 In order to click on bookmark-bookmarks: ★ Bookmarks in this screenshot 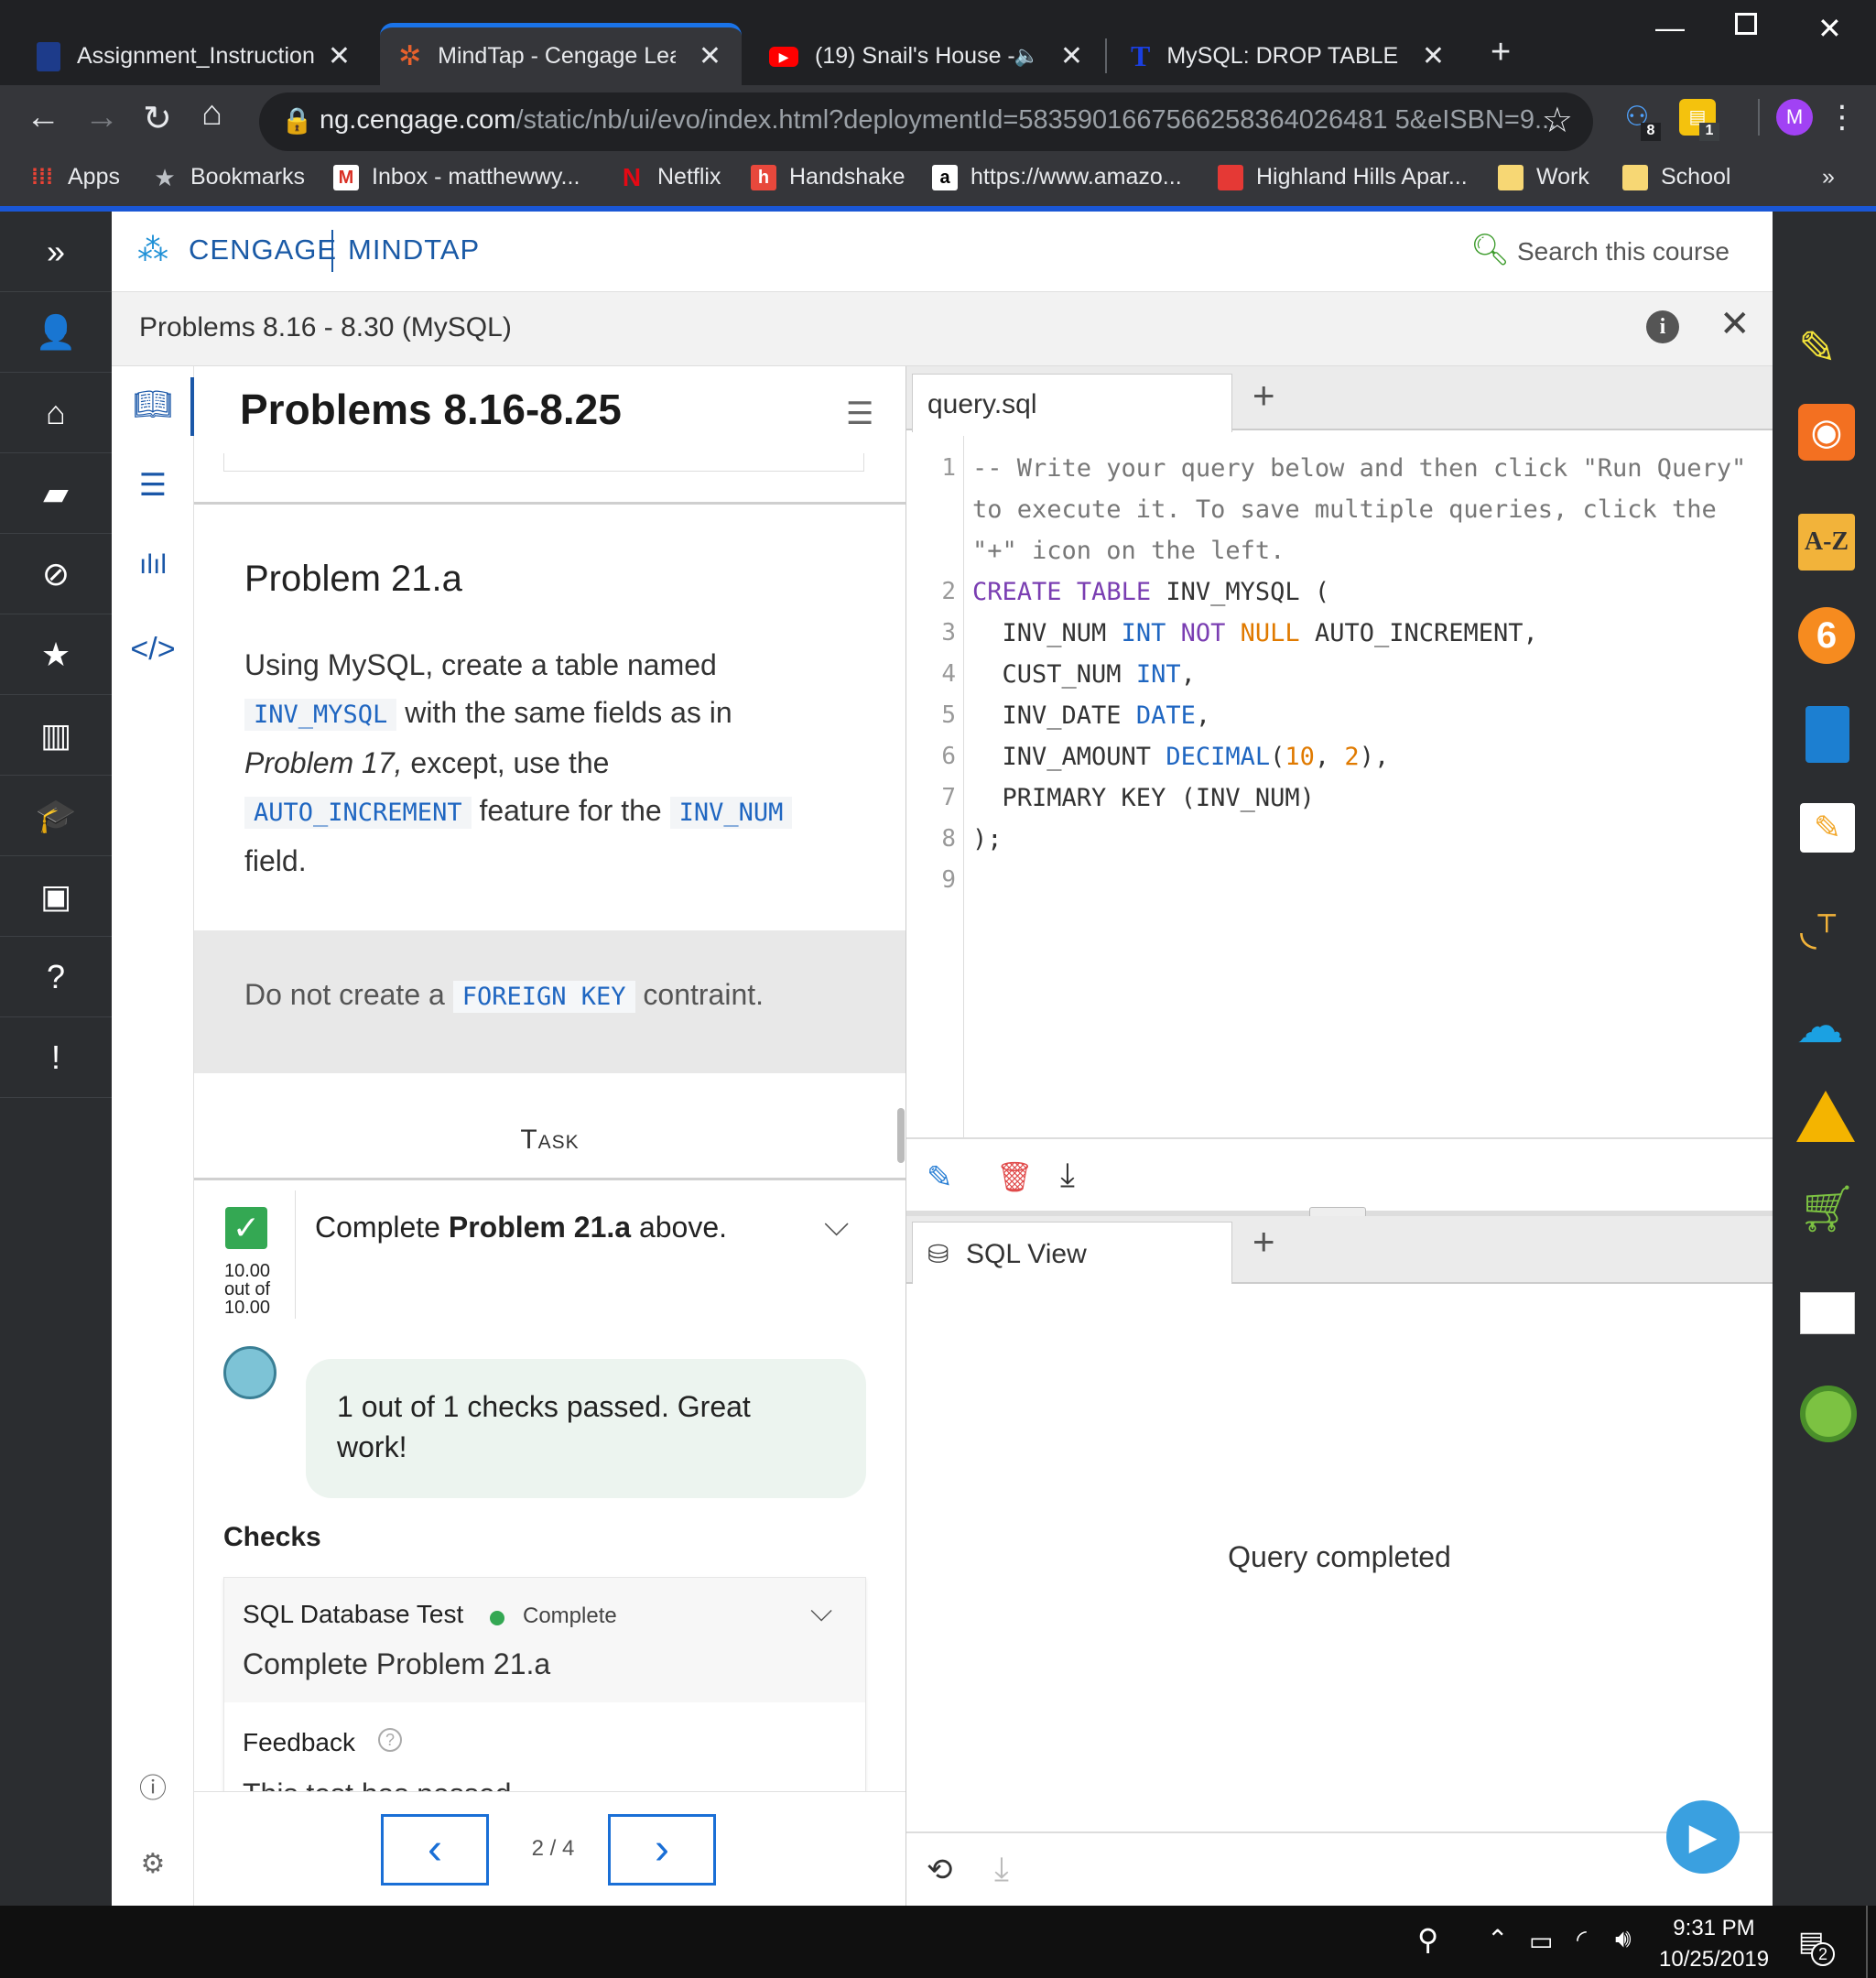, I will do `click(228, 177)`.